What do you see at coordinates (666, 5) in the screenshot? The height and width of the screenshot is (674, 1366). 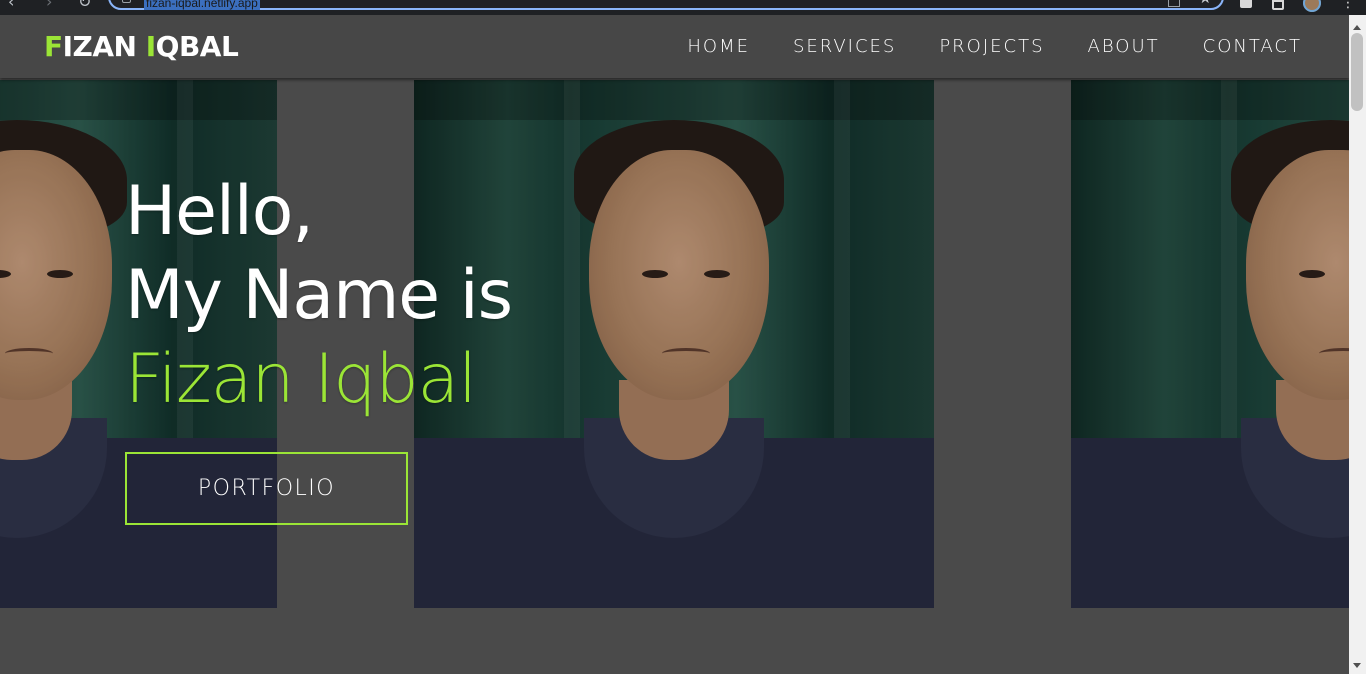 I see `address-bar: fizan-iqbal.netlify.app ★` at bounding box center [666, 5].